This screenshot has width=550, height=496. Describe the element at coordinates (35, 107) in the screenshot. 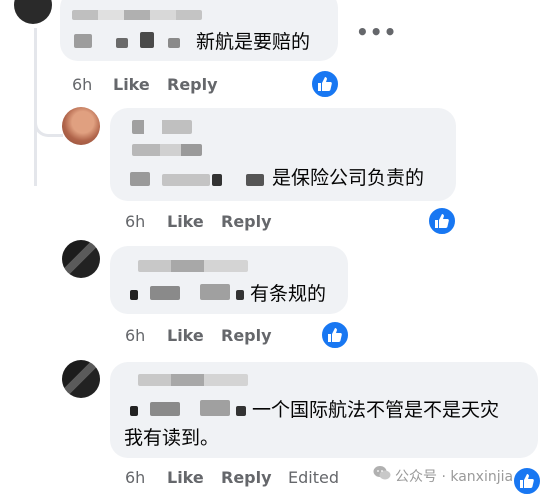

I see `thread-line` at that location.